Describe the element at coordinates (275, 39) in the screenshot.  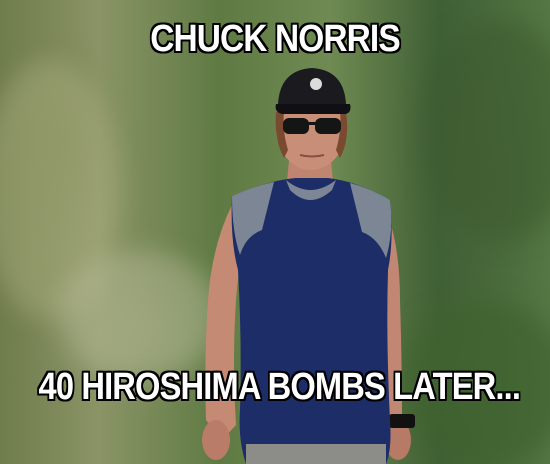
I see `meme-top-caption: CHUCK NORRIS` at that location.